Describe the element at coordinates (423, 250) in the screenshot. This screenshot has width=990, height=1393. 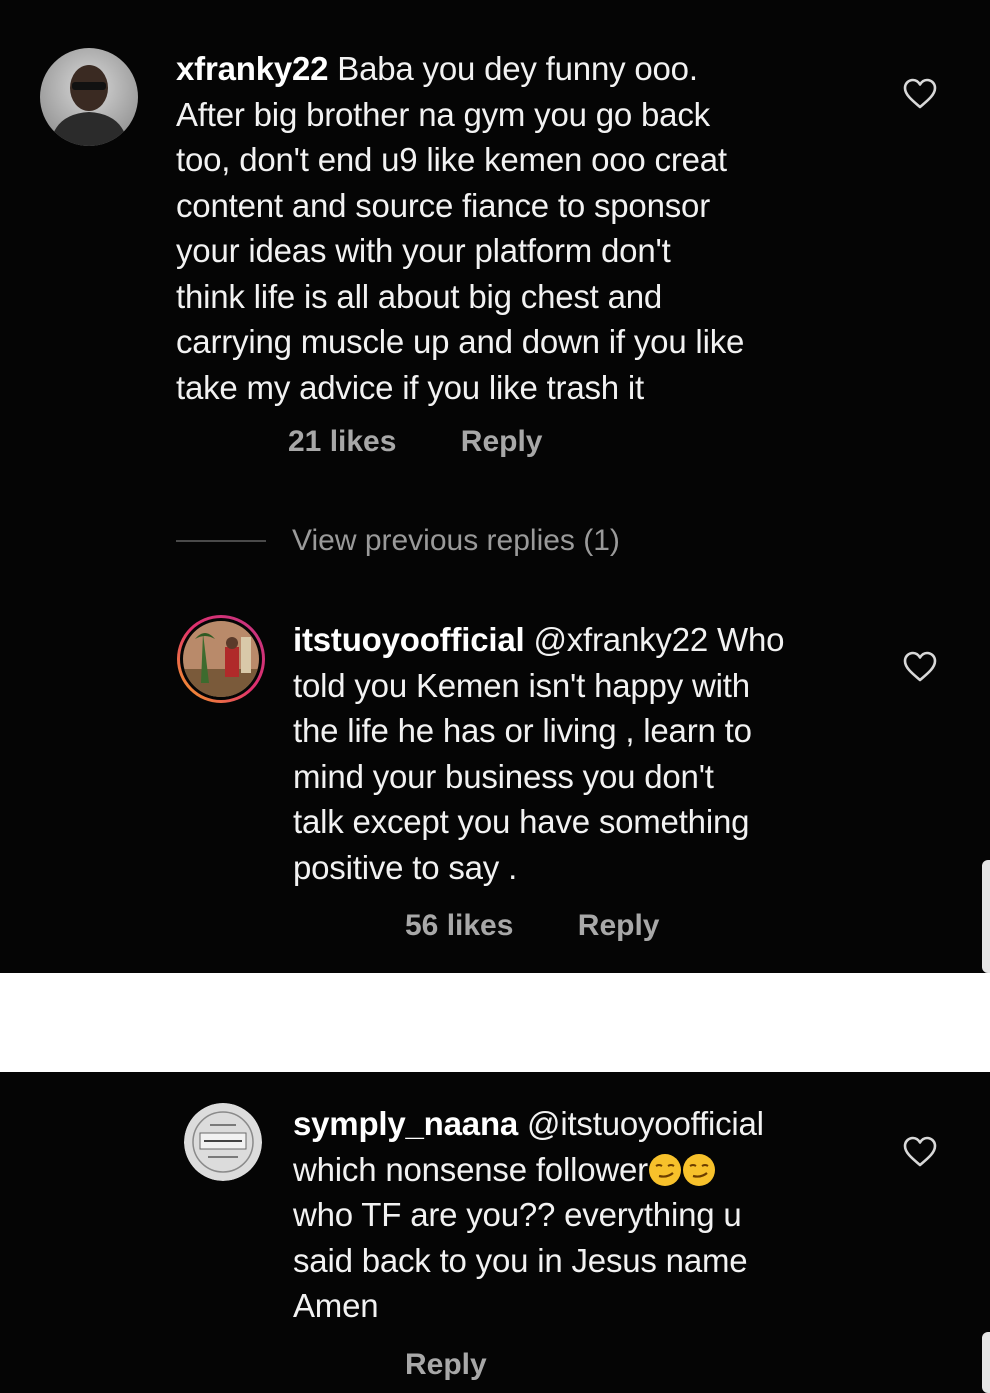
I see `comment-text-line: your ideas with your platform don't` at that location.